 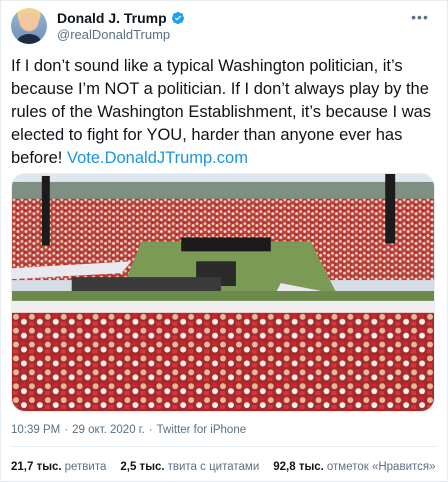 What do you see at coordinates (221, 26) in the screenshot?
I see `tweet-header: Donald J. Trump @realDonaldTrump •••` at bounding box center [221, 26].